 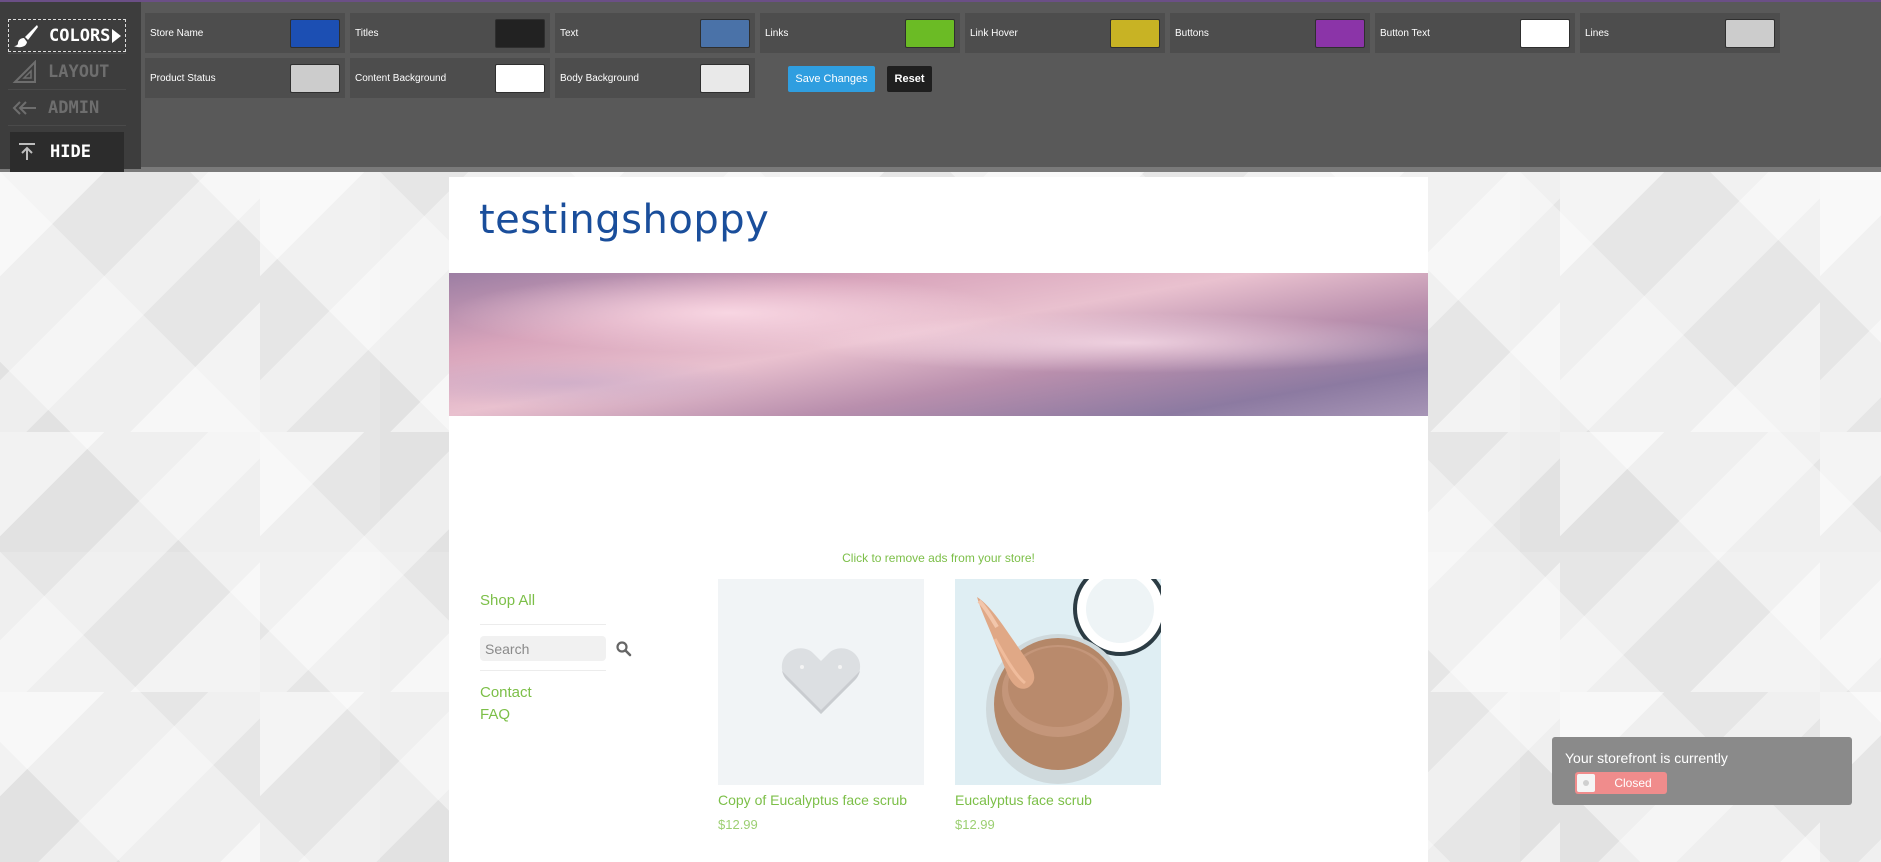 I want to click on save-changes-button: Save Changes, so click(x=831, y=79).